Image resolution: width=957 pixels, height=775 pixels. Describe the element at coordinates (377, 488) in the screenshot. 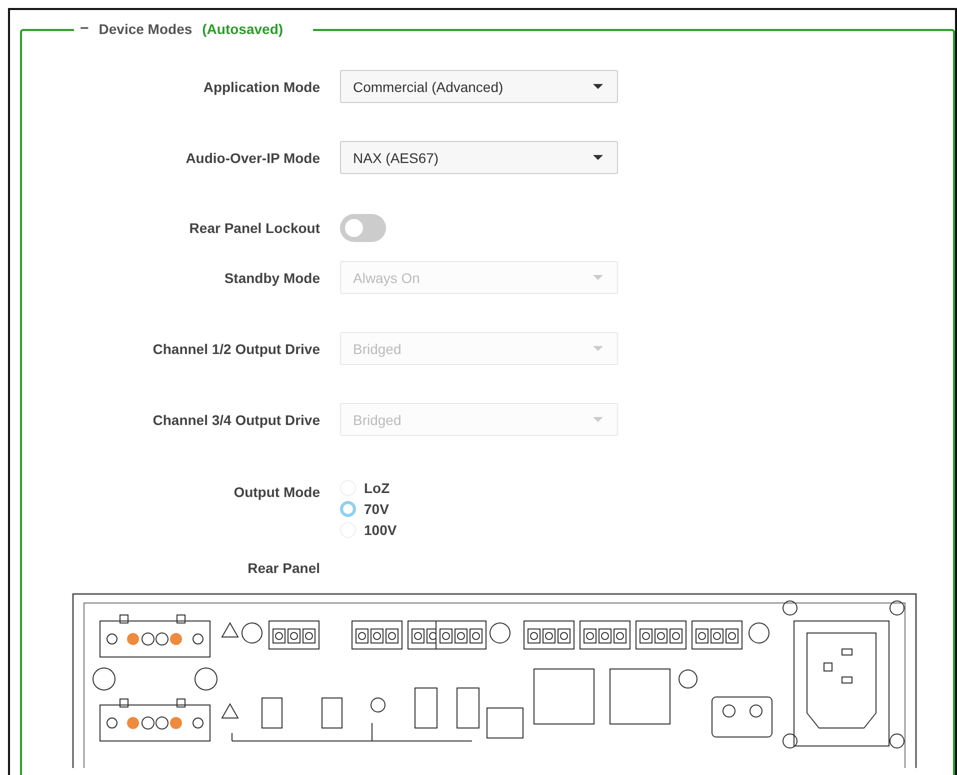

I see `radio-label: LoZ` at that location.